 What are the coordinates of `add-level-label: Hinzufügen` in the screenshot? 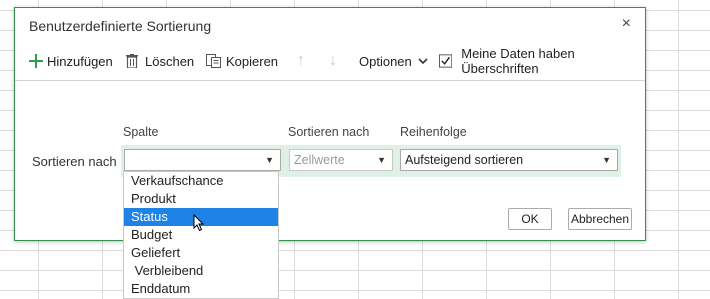 It's located at (80, 61).